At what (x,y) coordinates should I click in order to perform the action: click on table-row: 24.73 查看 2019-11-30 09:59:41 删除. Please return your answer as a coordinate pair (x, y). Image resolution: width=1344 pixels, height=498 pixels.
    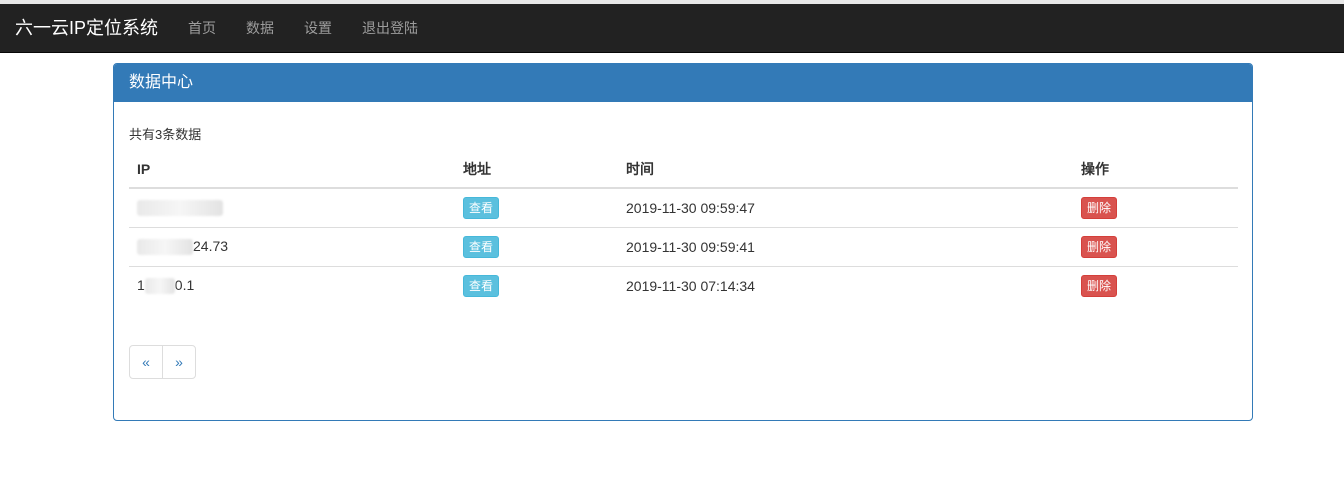
    Looking at the image, I should click on (683, 246).